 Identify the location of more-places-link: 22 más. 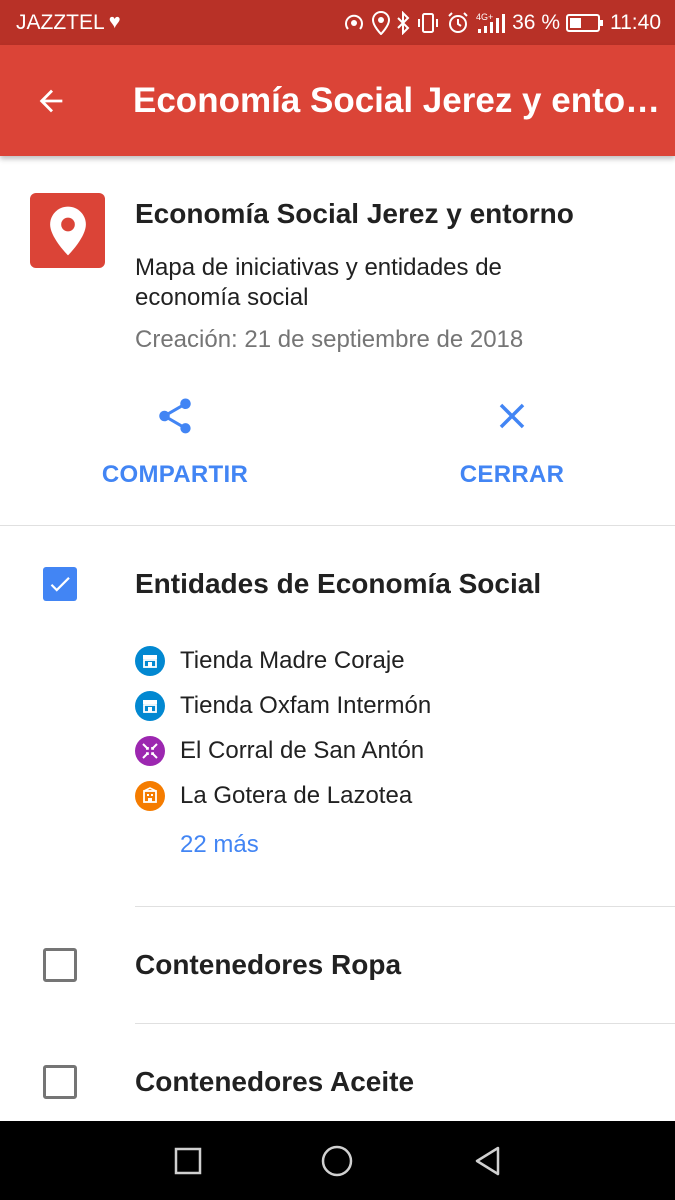
(219, 845).